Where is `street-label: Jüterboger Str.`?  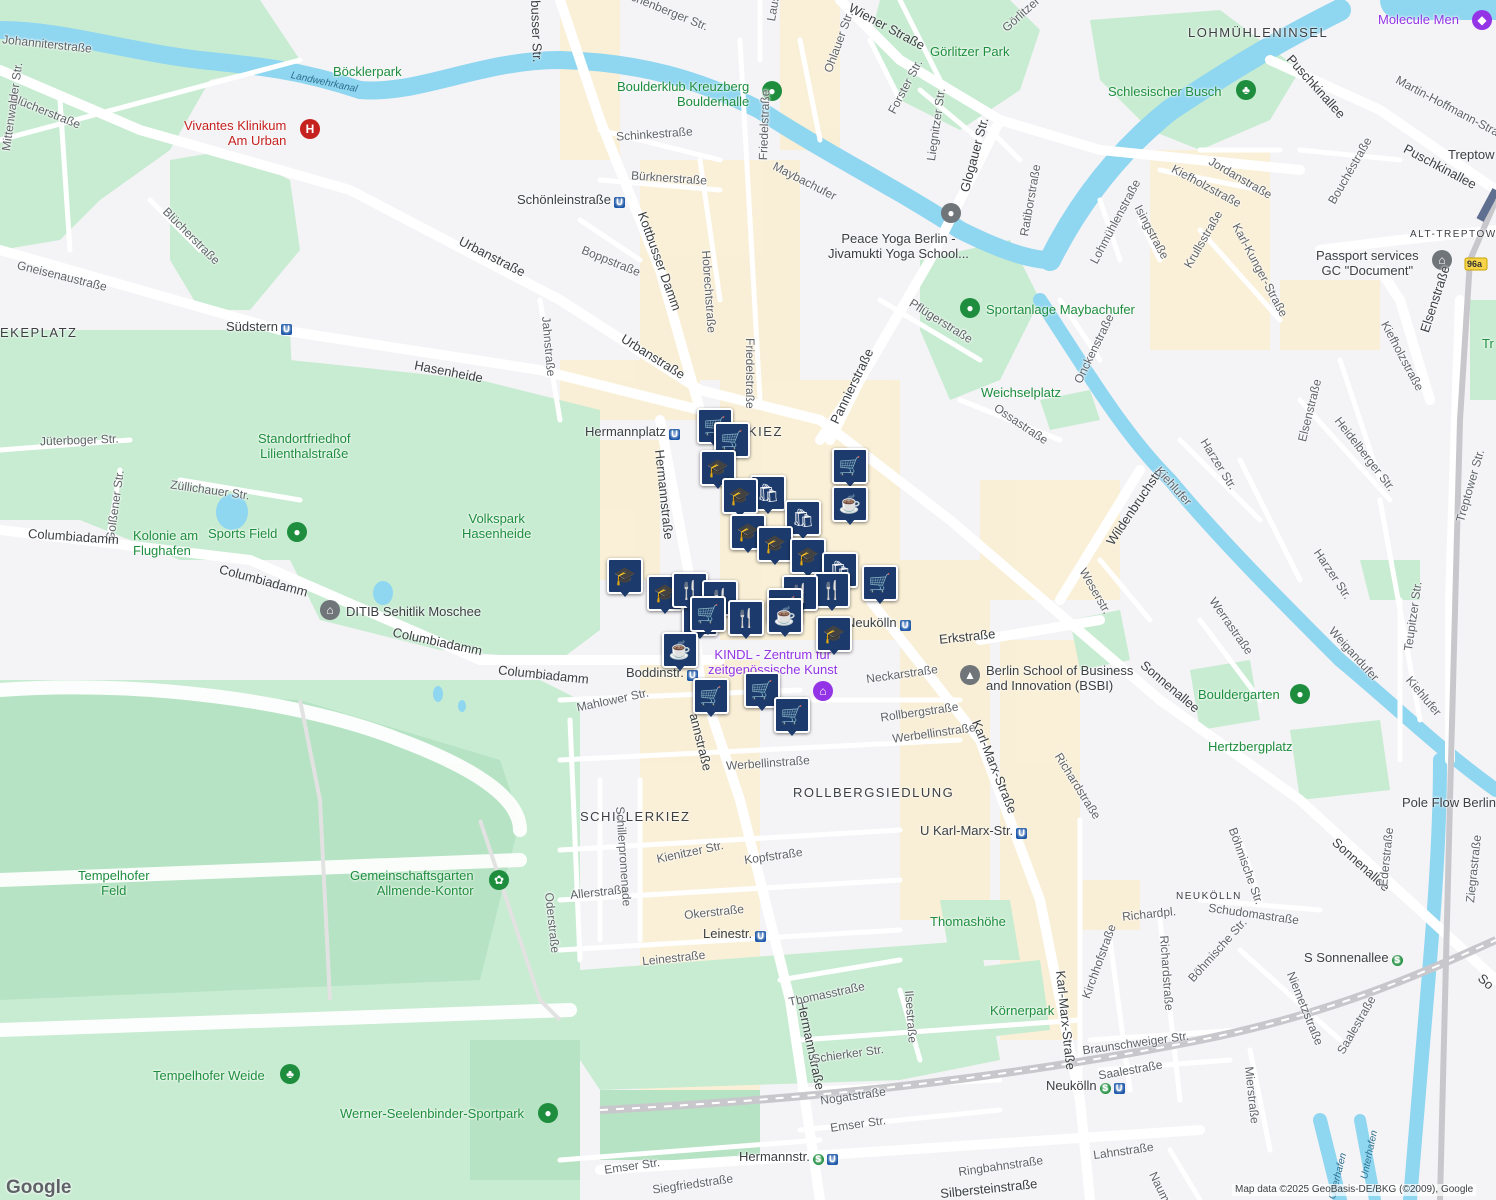 street-label: Jüterboger Str. is located at coordinates (79, 440).